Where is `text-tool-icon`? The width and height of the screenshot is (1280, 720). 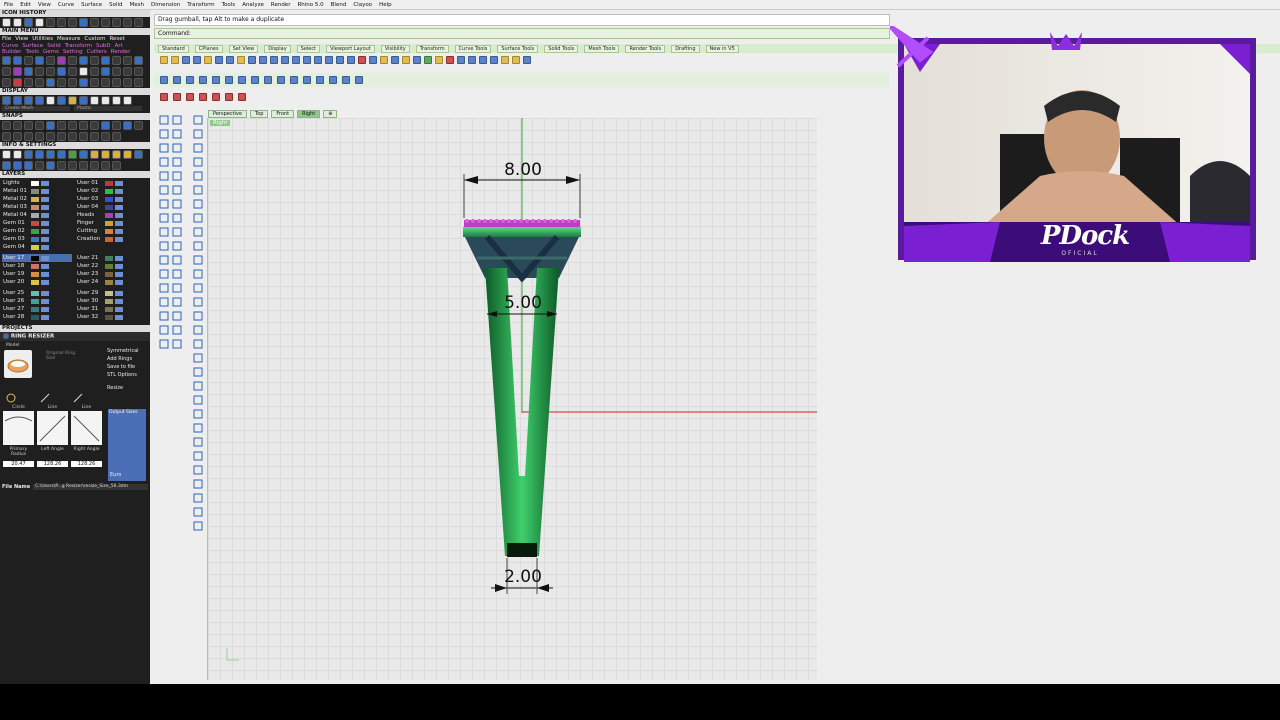
text-tool-icon is located at coordinates (164, 274).